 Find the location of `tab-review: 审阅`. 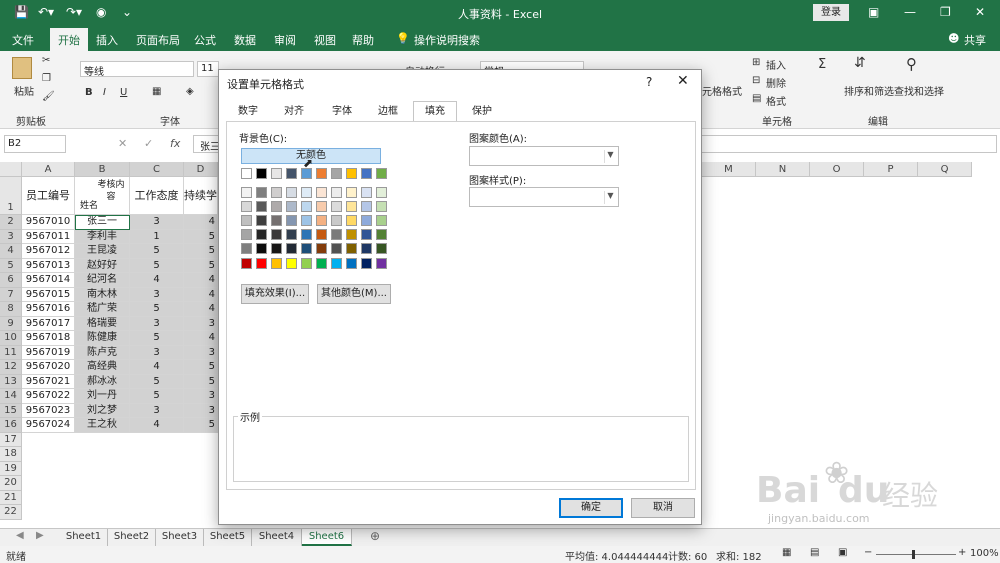

tab-review: 审阅 is located at coordinates (285, 40).